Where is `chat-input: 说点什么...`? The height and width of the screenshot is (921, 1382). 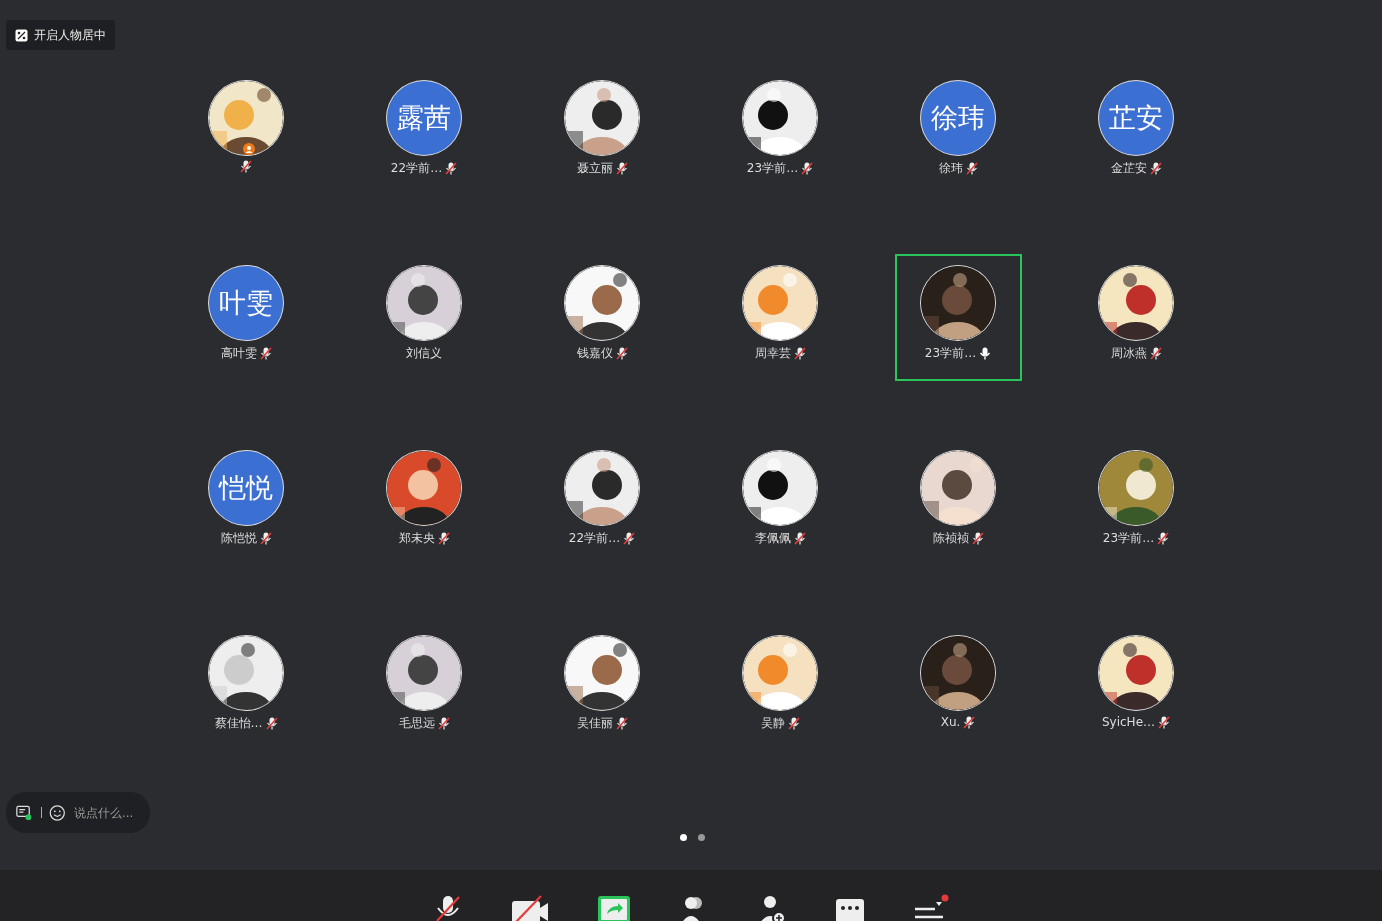 chat-input: 说点什么... is located at coordinates (78, 812).